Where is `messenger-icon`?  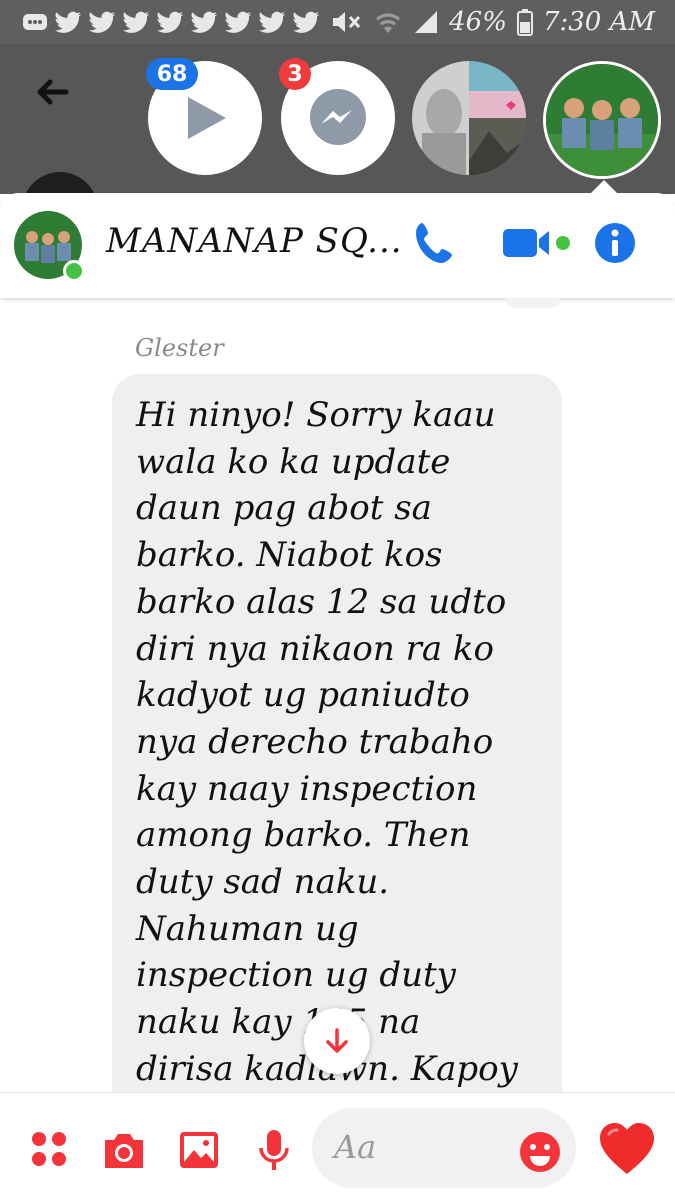 messenger-icon is located at coordinates (338, 117).